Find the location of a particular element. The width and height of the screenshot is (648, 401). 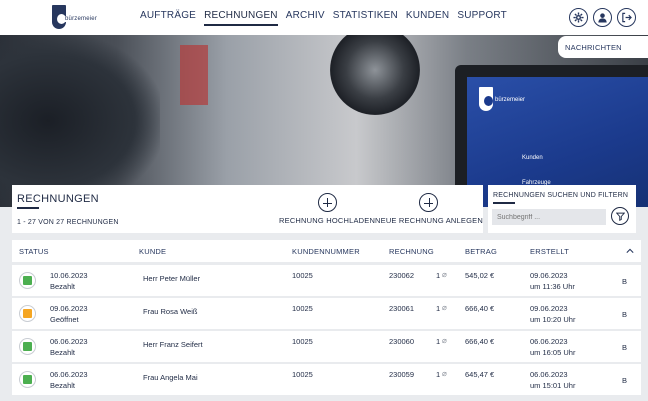

title-underline is located at coordinates (28, 208).